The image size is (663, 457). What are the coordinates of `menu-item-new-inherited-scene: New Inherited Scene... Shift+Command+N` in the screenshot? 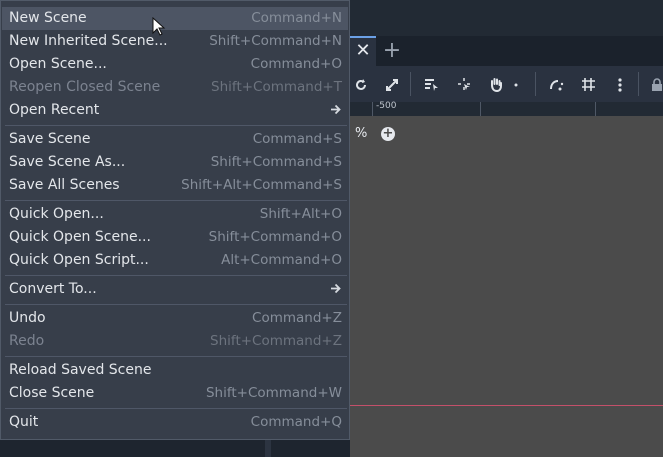 It's located at (175, 41).